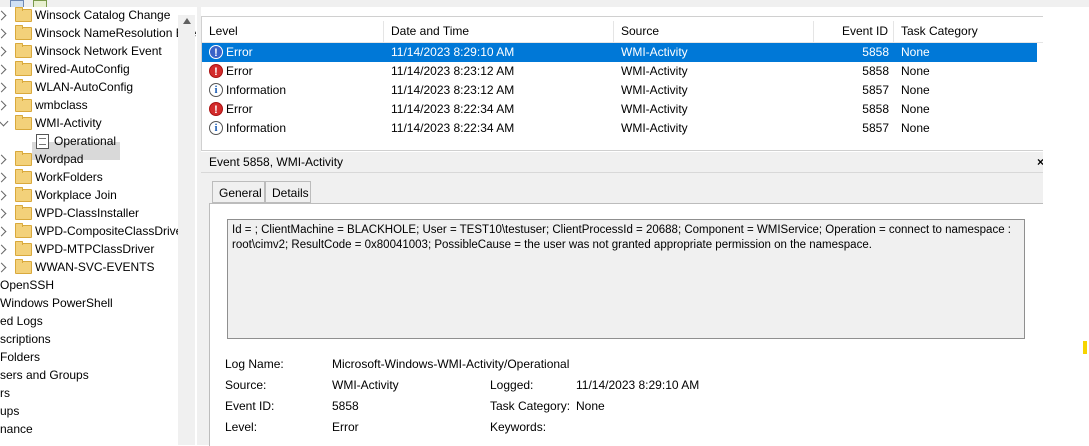  What do you see at coordinates (61, 105) in the screenshot?
I see `tree-item-label: wmbclass` at bounding box center [61, 105].